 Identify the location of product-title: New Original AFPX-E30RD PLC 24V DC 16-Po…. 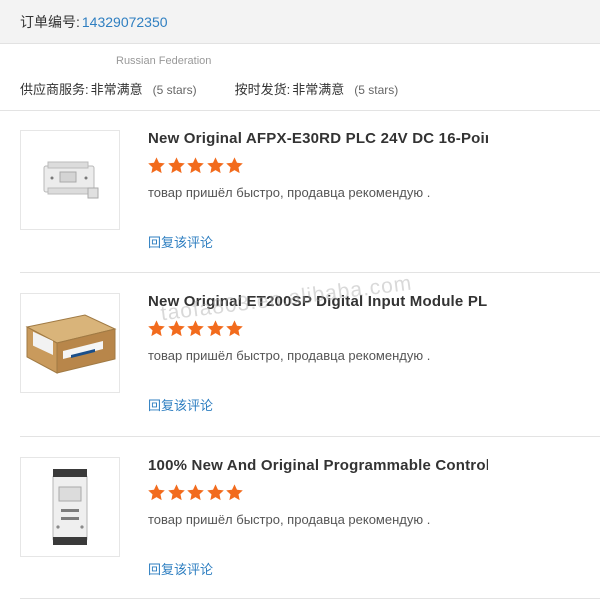
(318, 138).